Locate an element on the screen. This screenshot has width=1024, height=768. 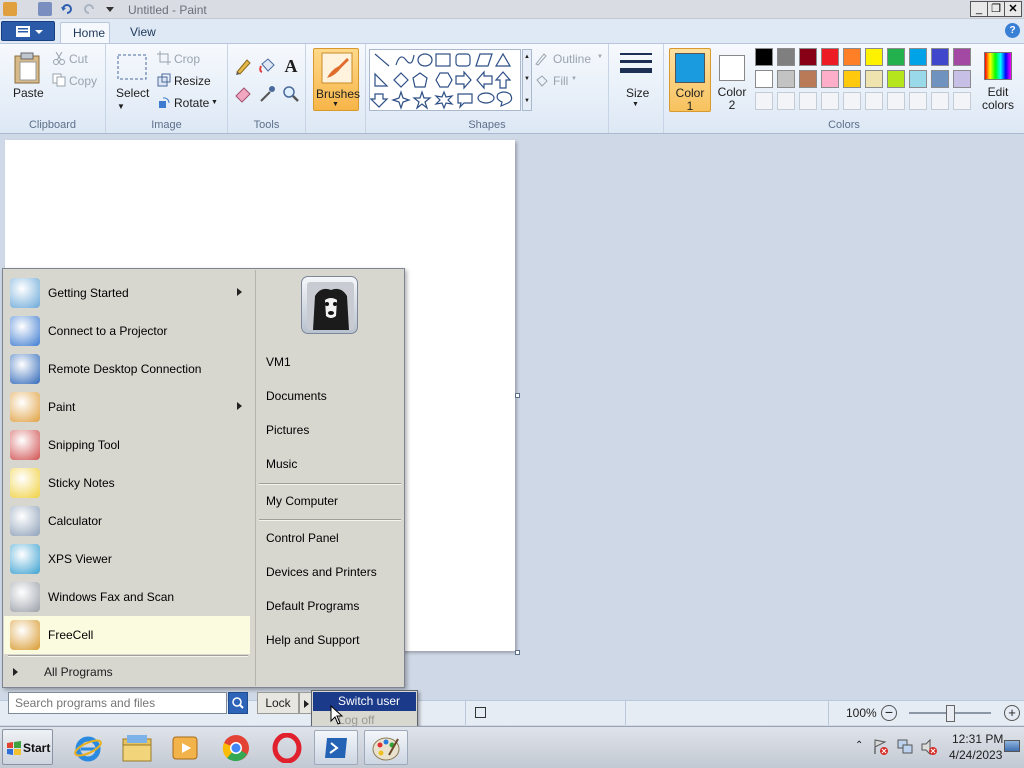
shapes-gallery is located at coordinates (445, 80).